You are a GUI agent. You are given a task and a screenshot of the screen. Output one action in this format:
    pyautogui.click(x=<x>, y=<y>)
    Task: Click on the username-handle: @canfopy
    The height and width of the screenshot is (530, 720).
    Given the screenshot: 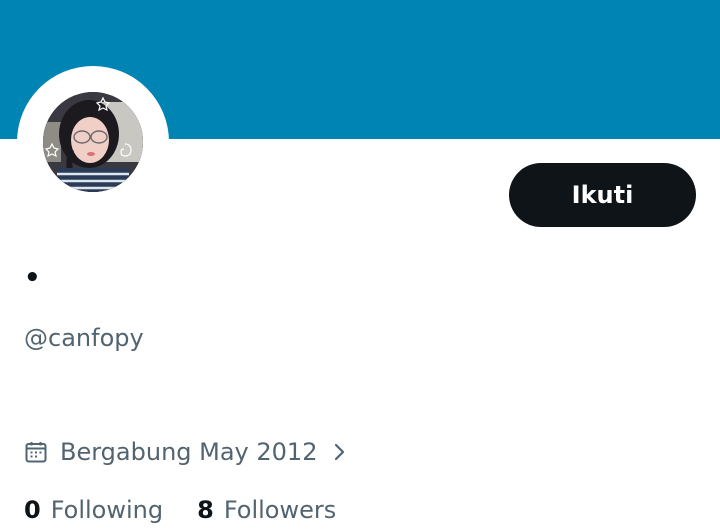 What is the action you would take?
    pyautogui.click(x=84, y=338)
    